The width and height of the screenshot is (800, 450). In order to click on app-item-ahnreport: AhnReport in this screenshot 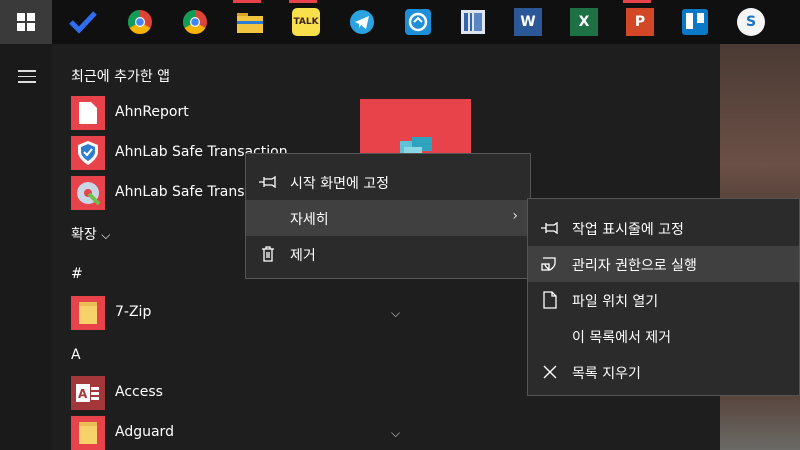, I will do `click(206, 113)`.